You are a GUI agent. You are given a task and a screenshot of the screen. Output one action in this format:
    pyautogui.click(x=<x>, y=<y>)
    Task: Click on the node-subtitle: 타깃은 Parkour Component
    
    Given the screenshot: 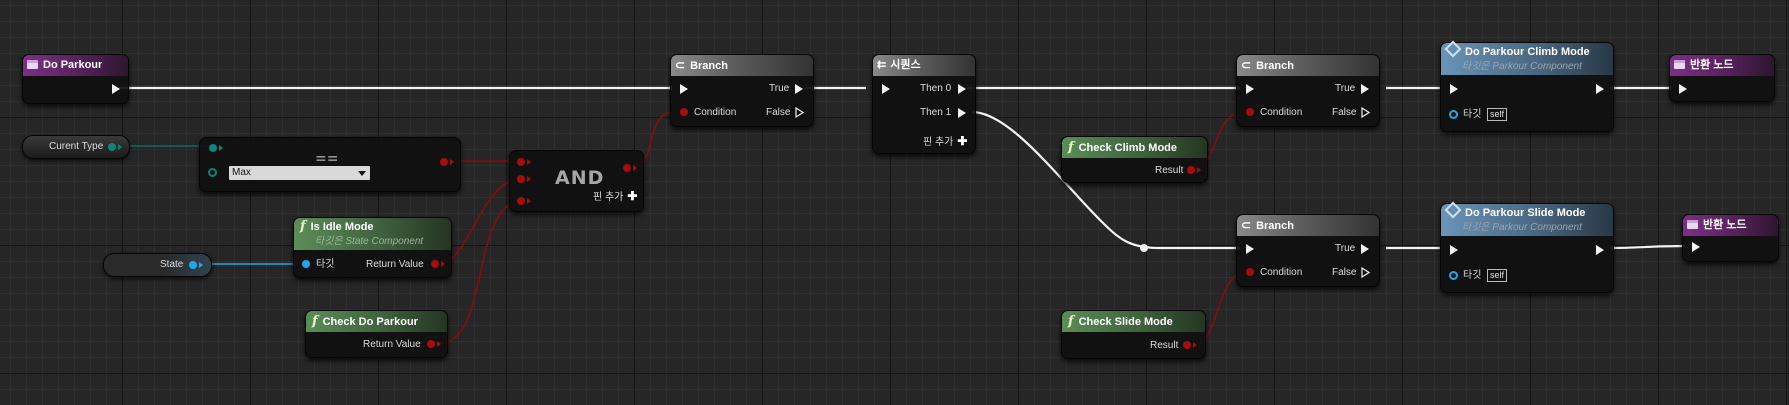 What is the action you would take?
    pyautogui.click(x=1522, y=66)
    